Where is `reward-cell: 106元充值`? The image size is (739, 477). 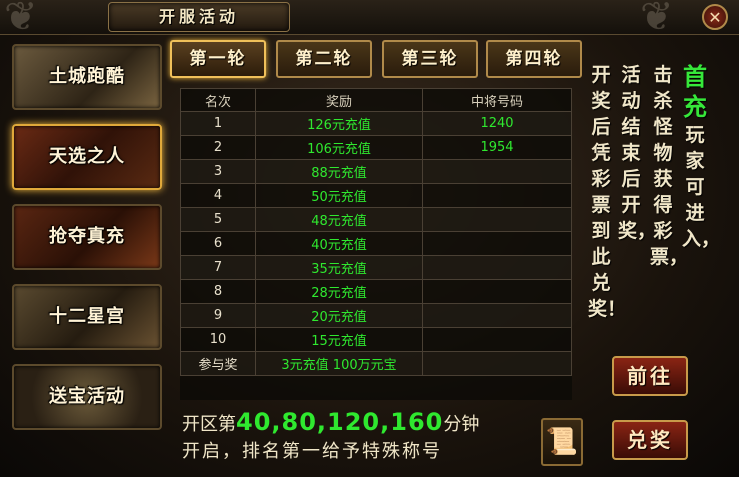 reward-cell: 106元充值 is located at coordinates (339, 147).